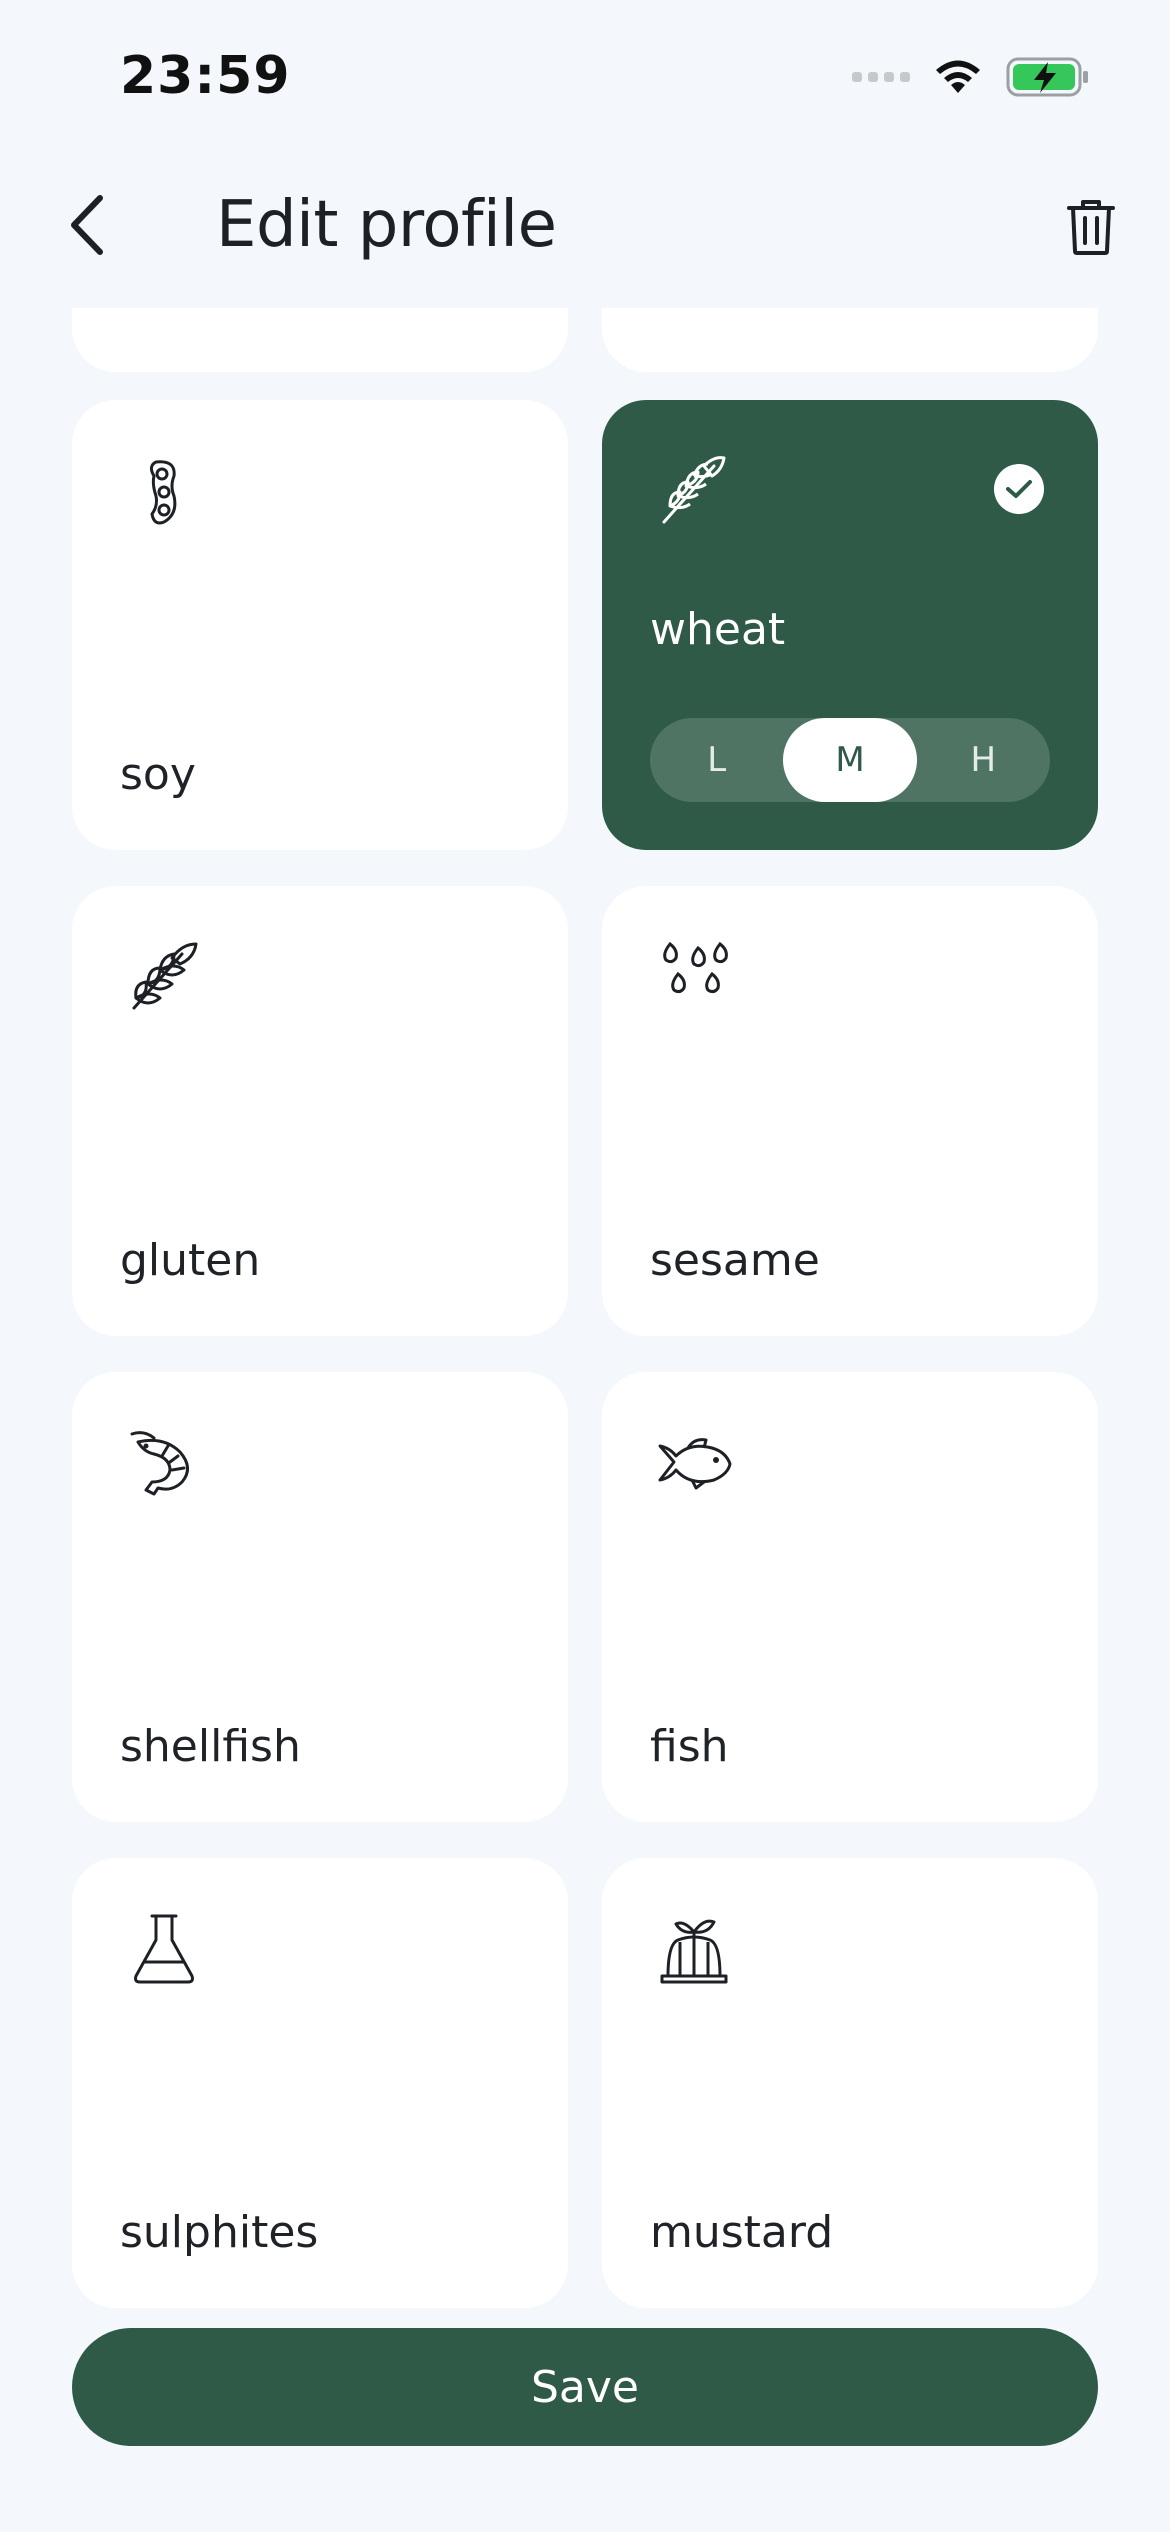 Image resolution: width=1170 pixels, height=2532 pixels. I want to click on severity-medium-option: M, so click(850, 760).